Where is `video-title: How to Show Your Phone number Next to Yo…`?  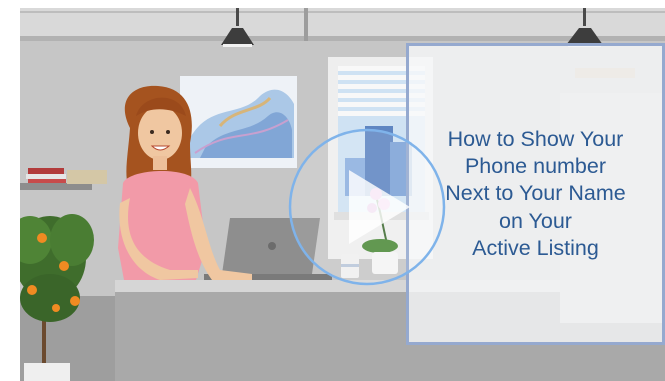
video-title: How to Show Your Phone number Next to Yo… is located at coordinates (535, 193).